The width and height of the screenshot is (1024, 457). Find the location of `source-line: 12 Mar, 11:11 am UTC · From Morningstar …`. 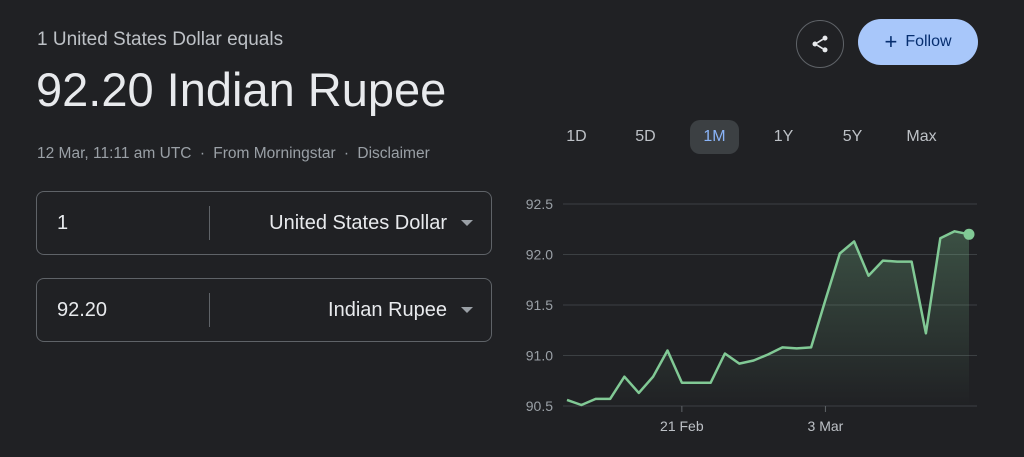

source-line: 12 Mar, 11:11 am UTC · From Morningstar … is located at coordinates (233, 154).